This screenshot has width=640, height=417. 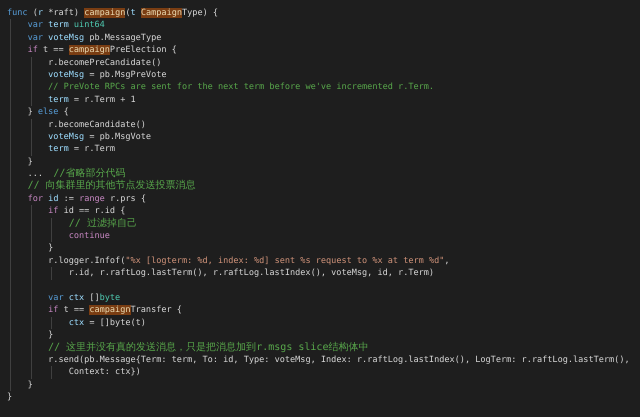 What do you see at coordinates (102, 50) in the screenshot?
I see `code-line: if t == campaignPreElection {` at bounding box center [102, 50].